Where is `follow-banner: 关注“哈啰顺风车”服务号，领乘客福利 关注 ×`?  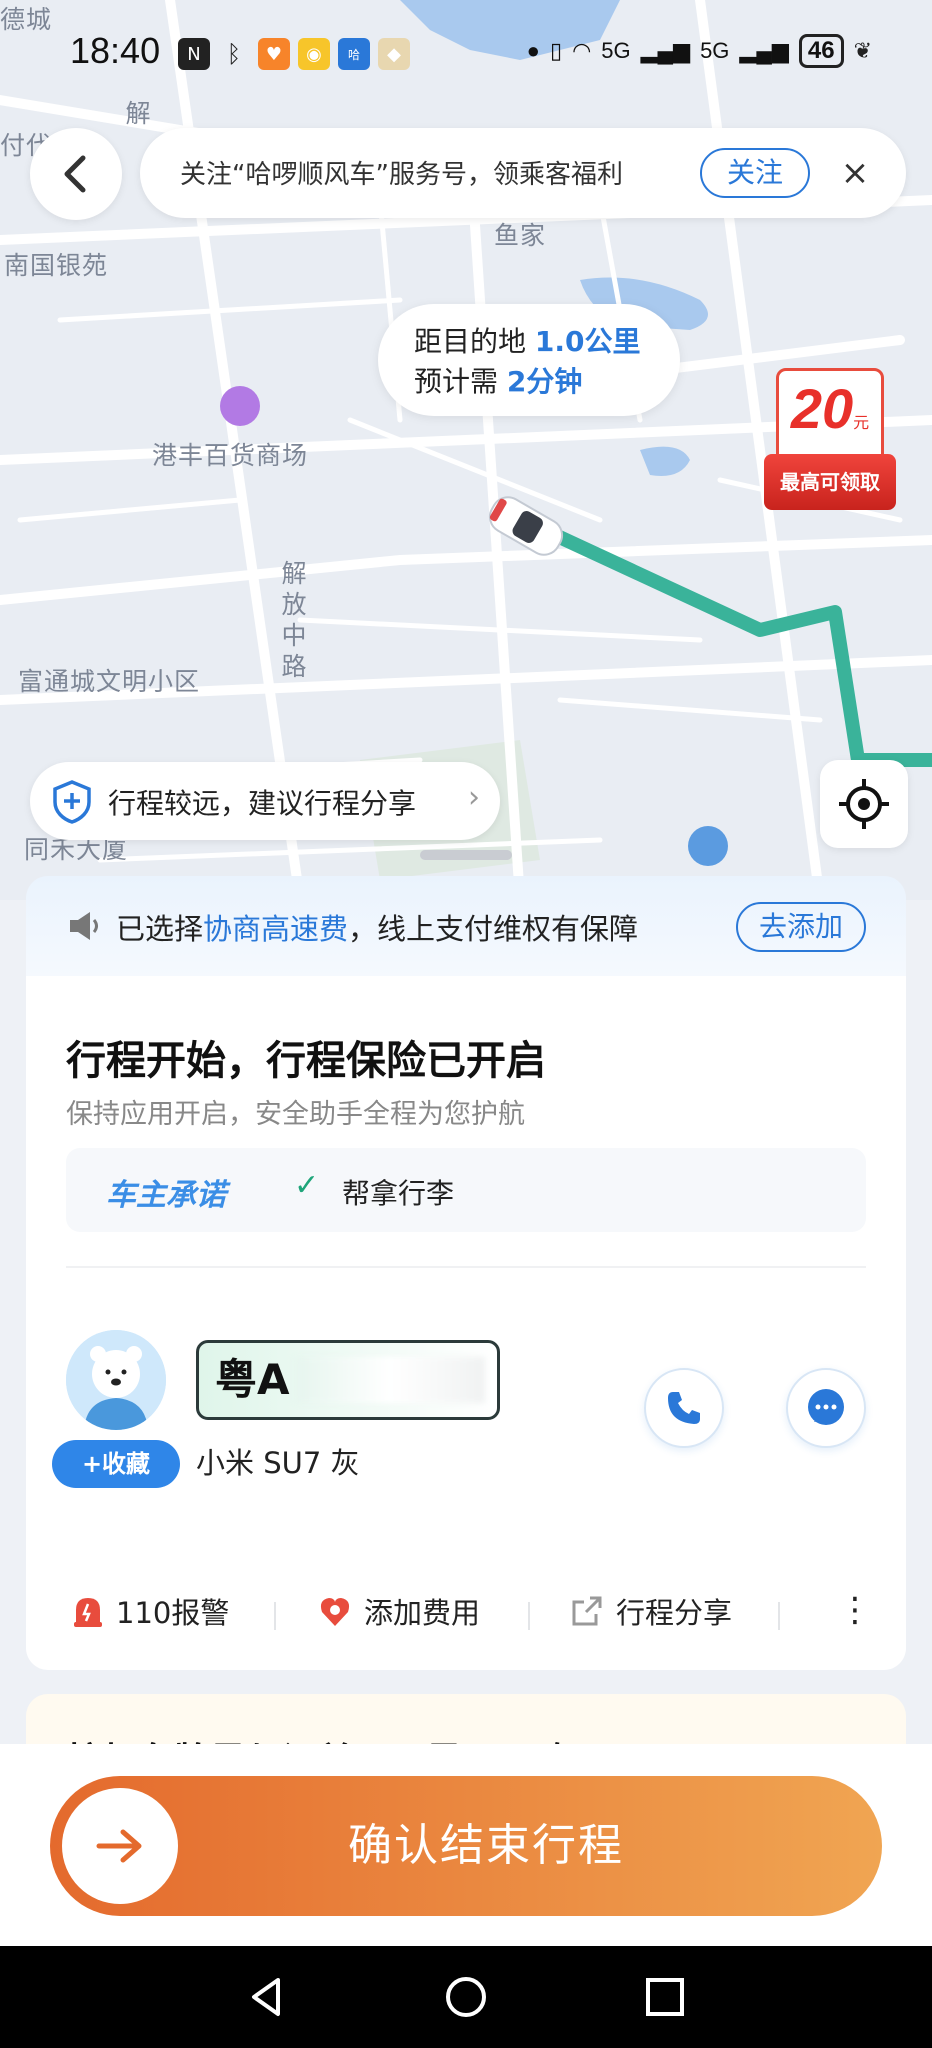
follow-banner: 关注“哈啰顺风车”服务号，领乘客福利 关注 × is located at coordinates (523, 173).